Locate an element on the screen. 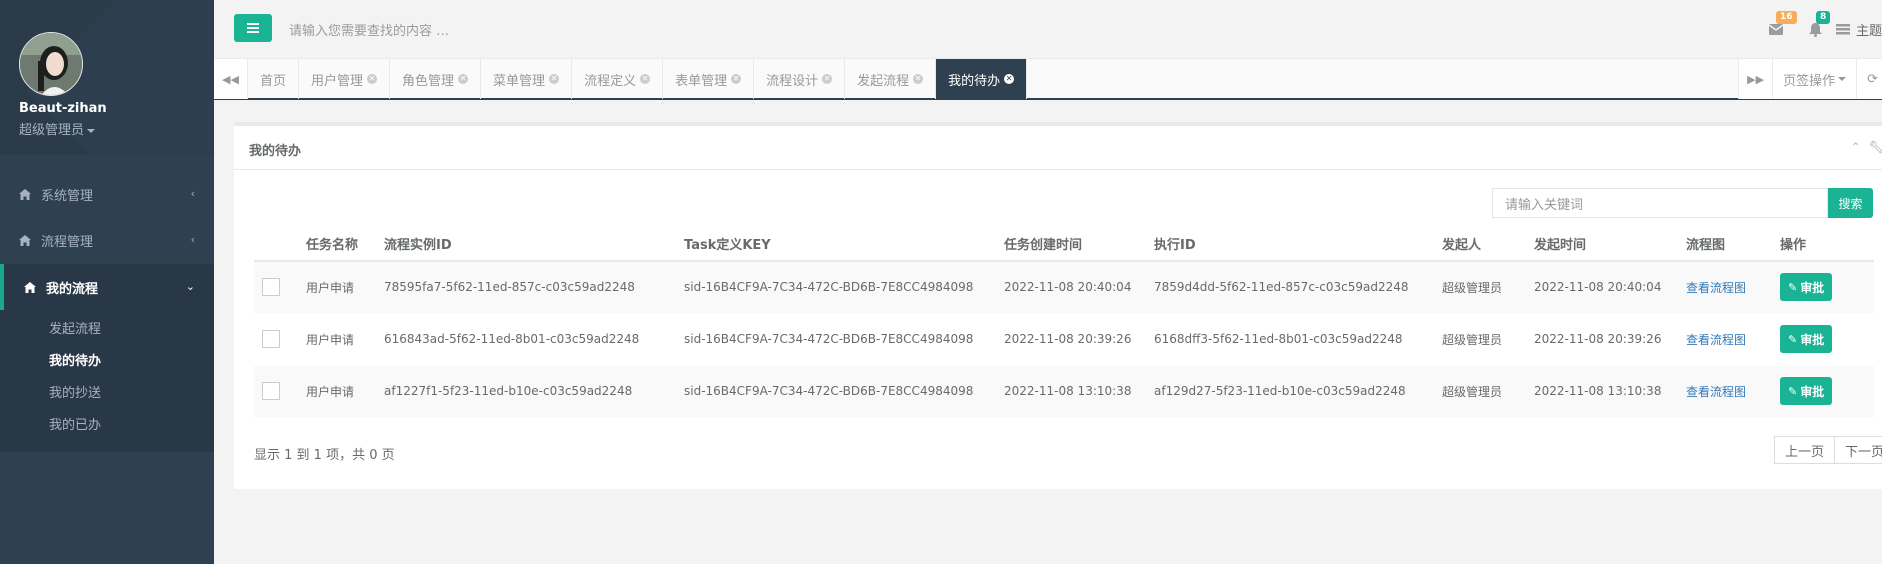 Image resolution: width=1882 pixels, height=564 pixels. start-time: 2022-11-08 13:10:38 is located at coordinates (1602, 391).